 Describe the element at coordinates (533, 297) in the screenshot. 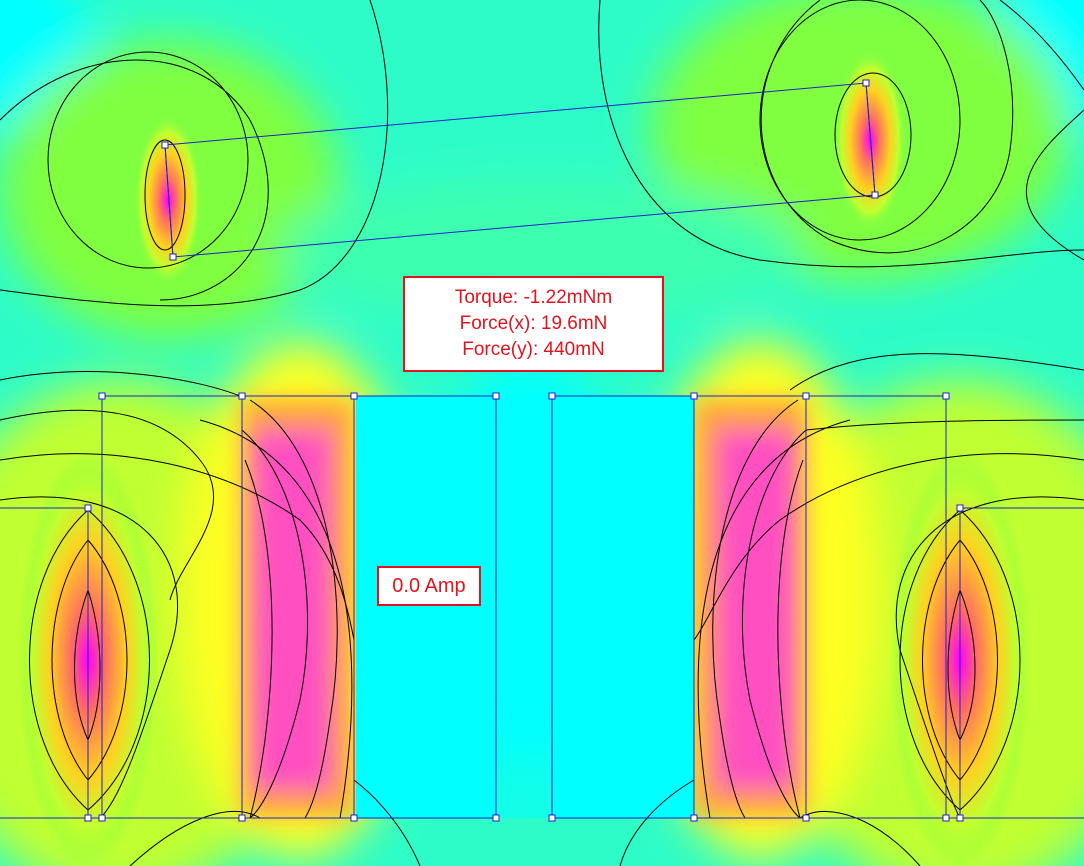

I see `torque-readout: Torque: -1.22mNm` at that location.